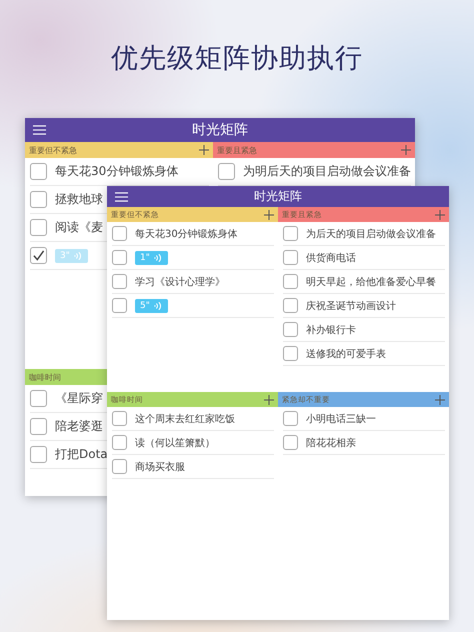  Describe the element at coordinates (371, 234) in the screenshot. I see `task-text: 为后天的项目启动做会议准备` at that location.